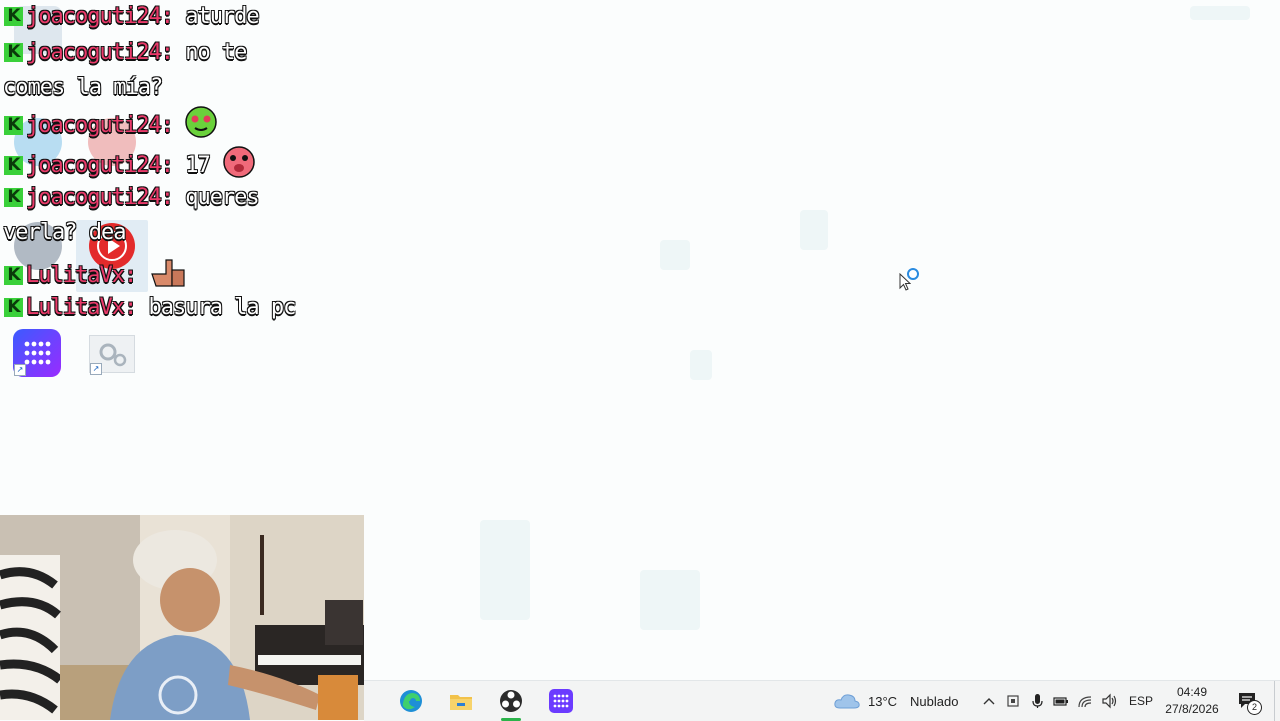  I want to click on settings-shortcut: ↗, so click(112, 355).